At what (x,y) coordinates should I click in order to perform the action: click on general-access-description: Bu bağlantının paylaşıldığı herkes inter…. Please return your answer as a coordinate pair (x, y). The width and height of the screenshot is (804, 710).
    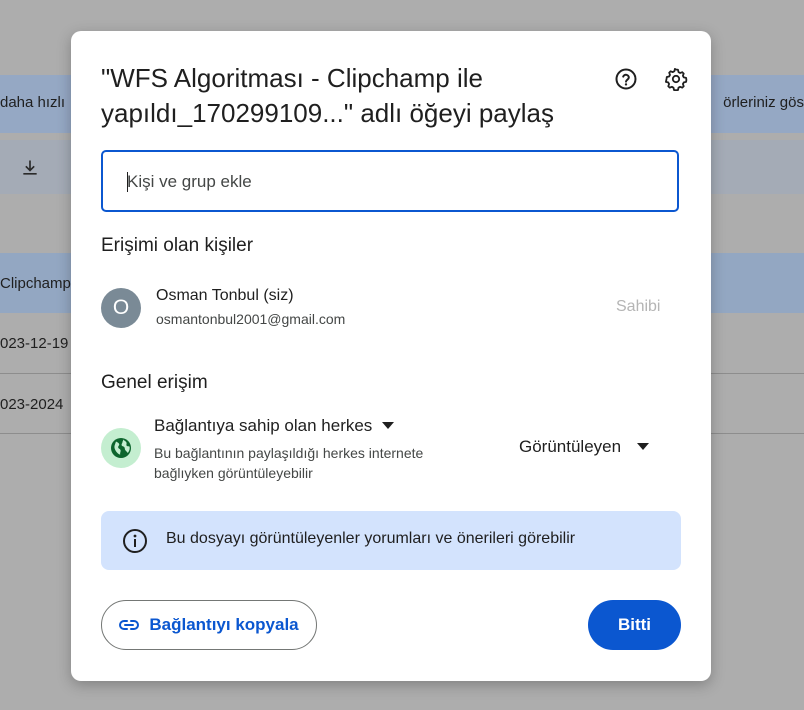
    Looking at the image, I should click on (289, 463).